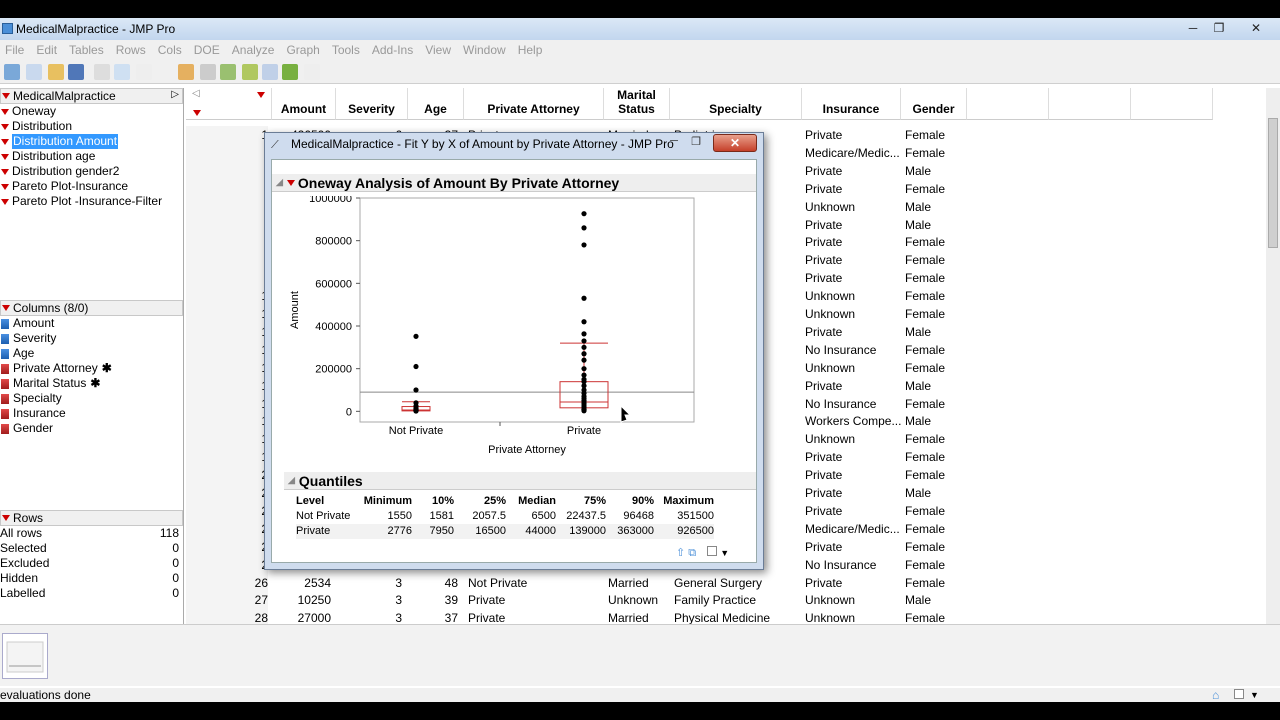 This screenshot has height=720, width=1280. I want to click on menu-window: Window, so click(485, 50).